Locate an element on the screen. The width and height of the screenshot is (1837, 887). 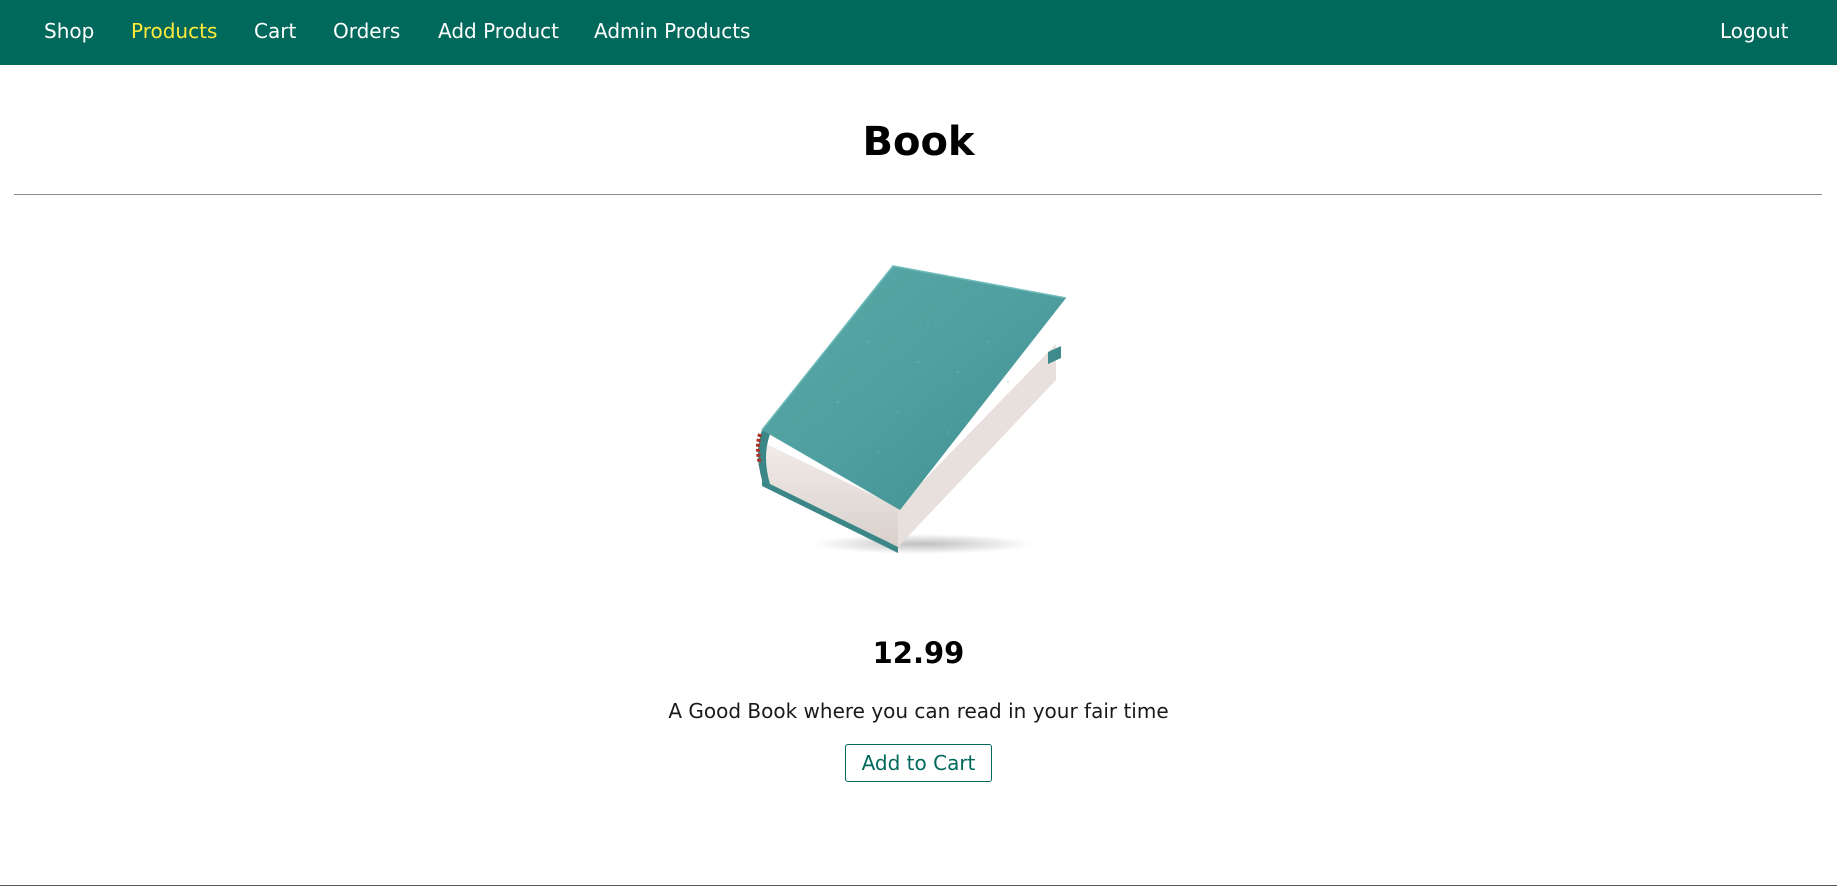
product-price: 12.99 is located at coordinates (918, 653).